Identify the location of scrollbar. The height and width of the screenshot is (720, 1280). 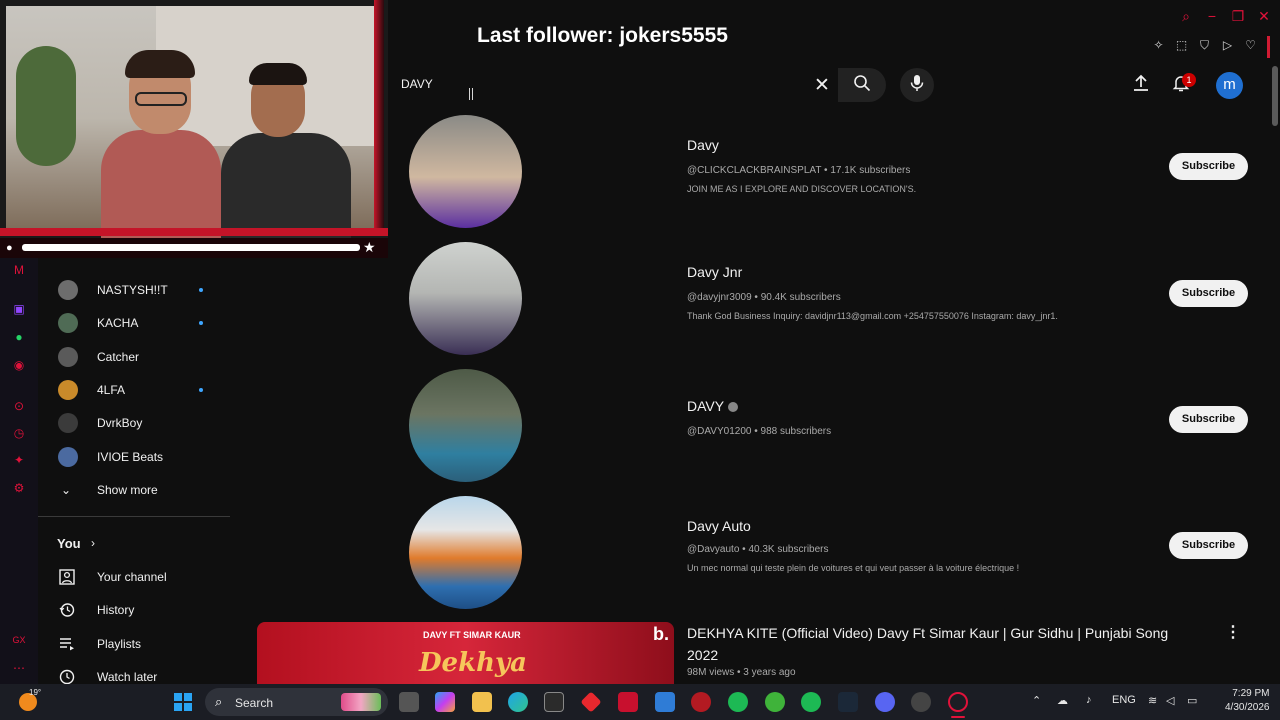
(1275, 96).